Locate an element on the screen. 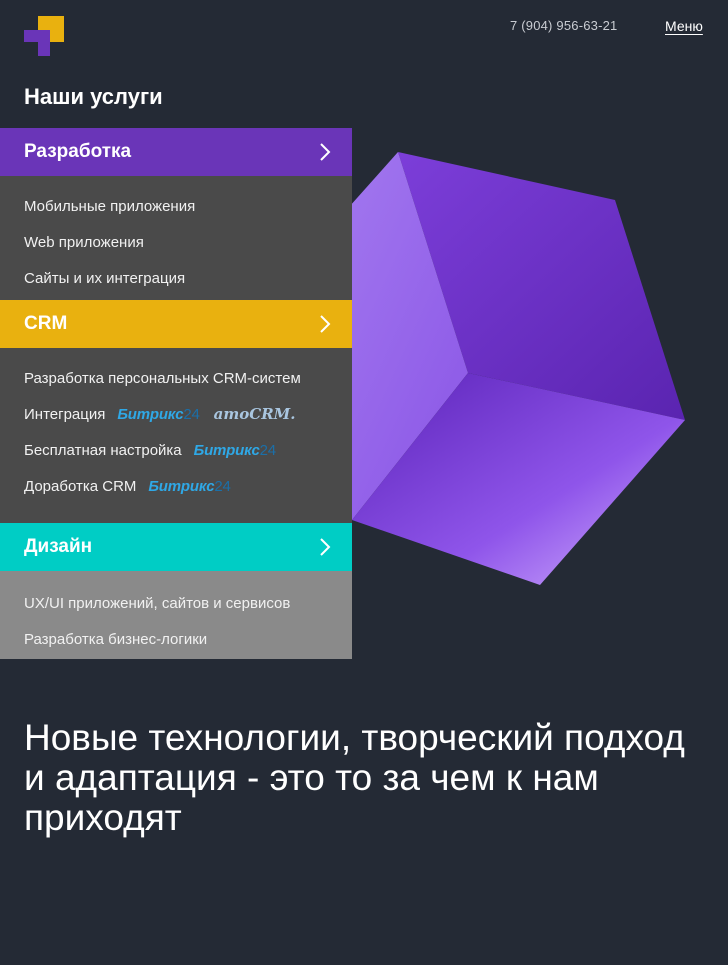 This screenshot has height=965, width=728. service-item-label: Бесплатная настройка is located at coordinates (103, 450).